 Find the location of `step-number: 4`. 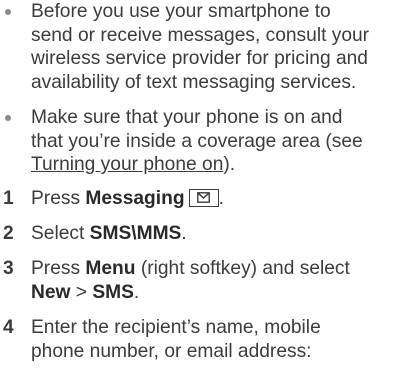

step-number: 4 is located at coordinates (8, 327).